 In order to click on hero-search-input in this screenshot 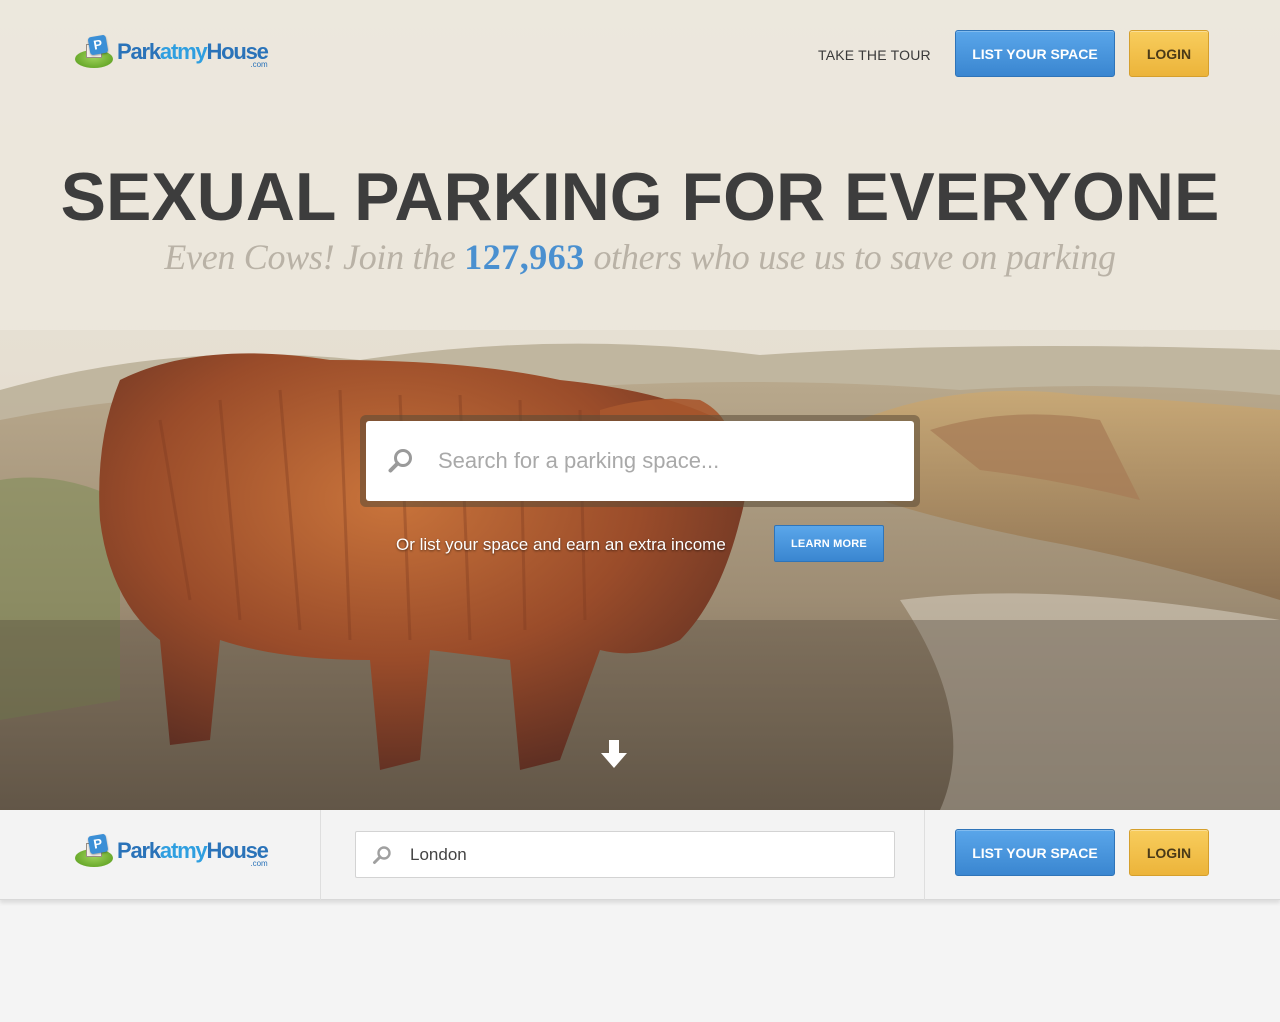, I will do `click(658, 461)`.